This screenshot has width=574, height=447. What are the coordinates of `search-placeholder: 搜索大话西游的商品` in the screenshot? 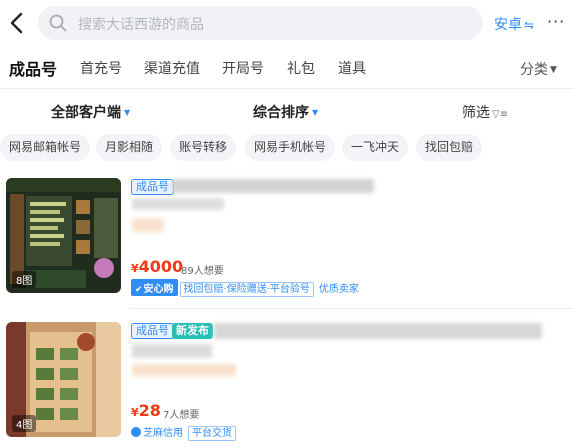 It's located at (141, 25).